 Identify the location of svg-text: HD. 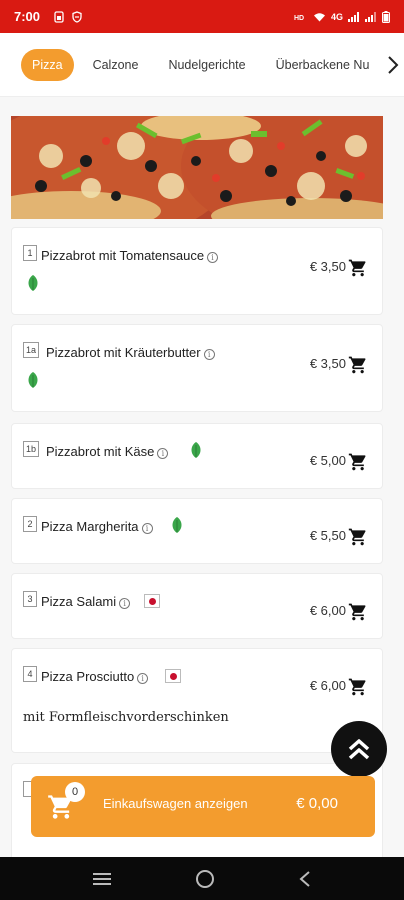
(299, 18).